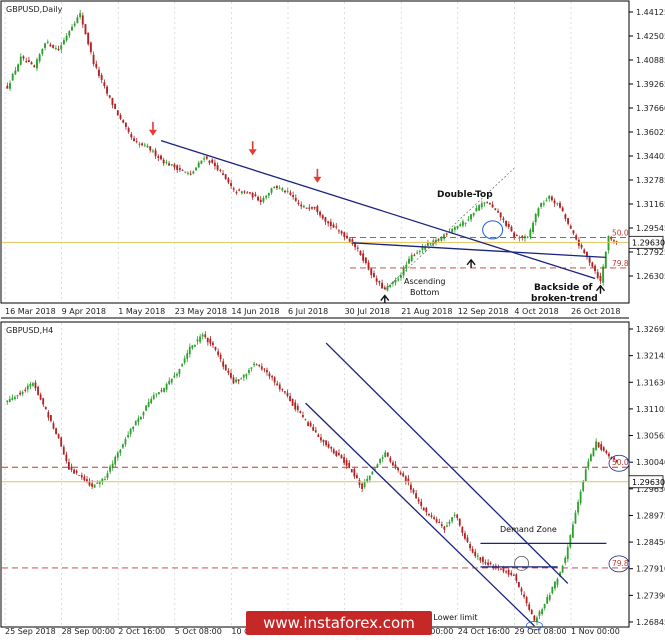 This screenshot has height=640, width=665. I want to click on y-tick-label: 1.31630, so click(650, 382).